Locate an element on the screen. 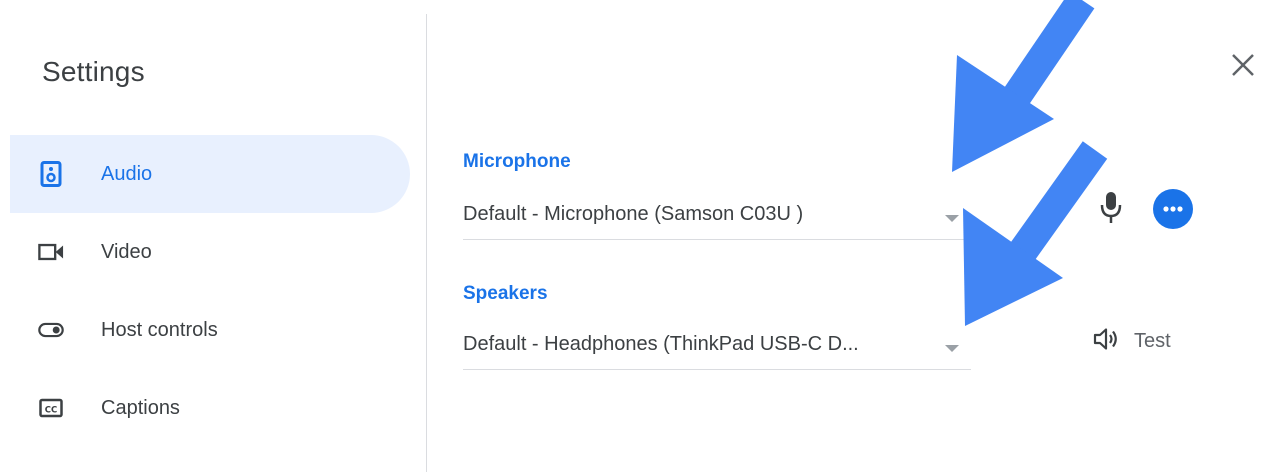 The image size is (1264, 472). microphone-icon is located at coordinates (1111, 212).